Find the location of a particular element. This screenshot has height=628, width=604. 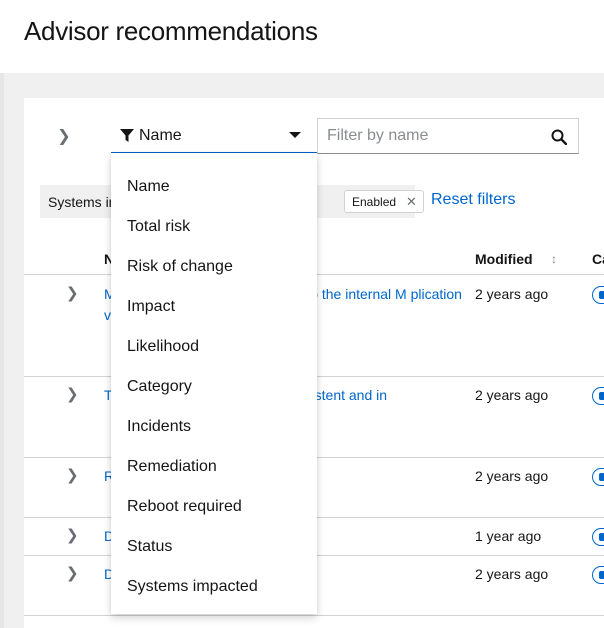

page-header: Advisor recommendations is located at coordinates (302, 36).